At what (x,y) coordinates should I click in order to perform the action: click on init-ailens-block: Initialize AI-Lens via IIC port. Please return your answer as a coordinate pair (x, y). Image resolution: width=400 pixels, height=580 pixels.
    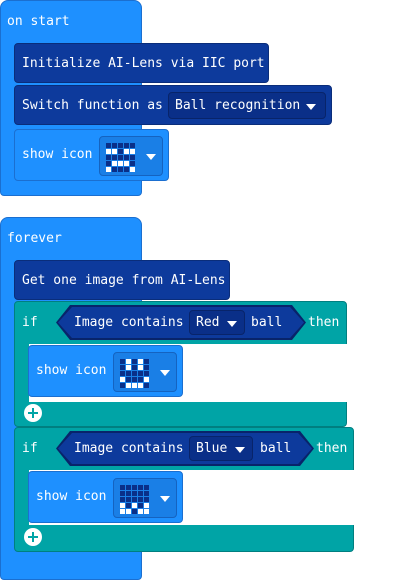
    Looking at the image, I should click on (141, 63).